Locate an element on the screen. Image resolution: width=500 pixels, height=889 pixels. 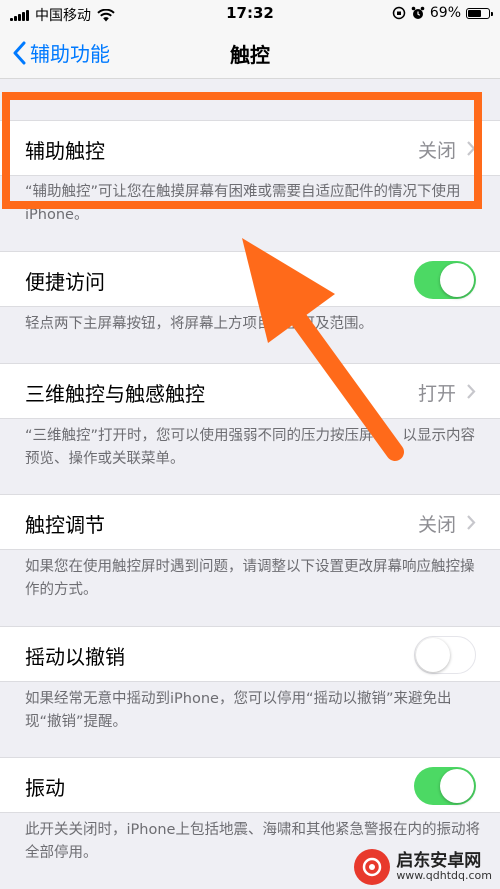
status-bar: 中国移动 17:32 69% is located at coordinates (250, 14).